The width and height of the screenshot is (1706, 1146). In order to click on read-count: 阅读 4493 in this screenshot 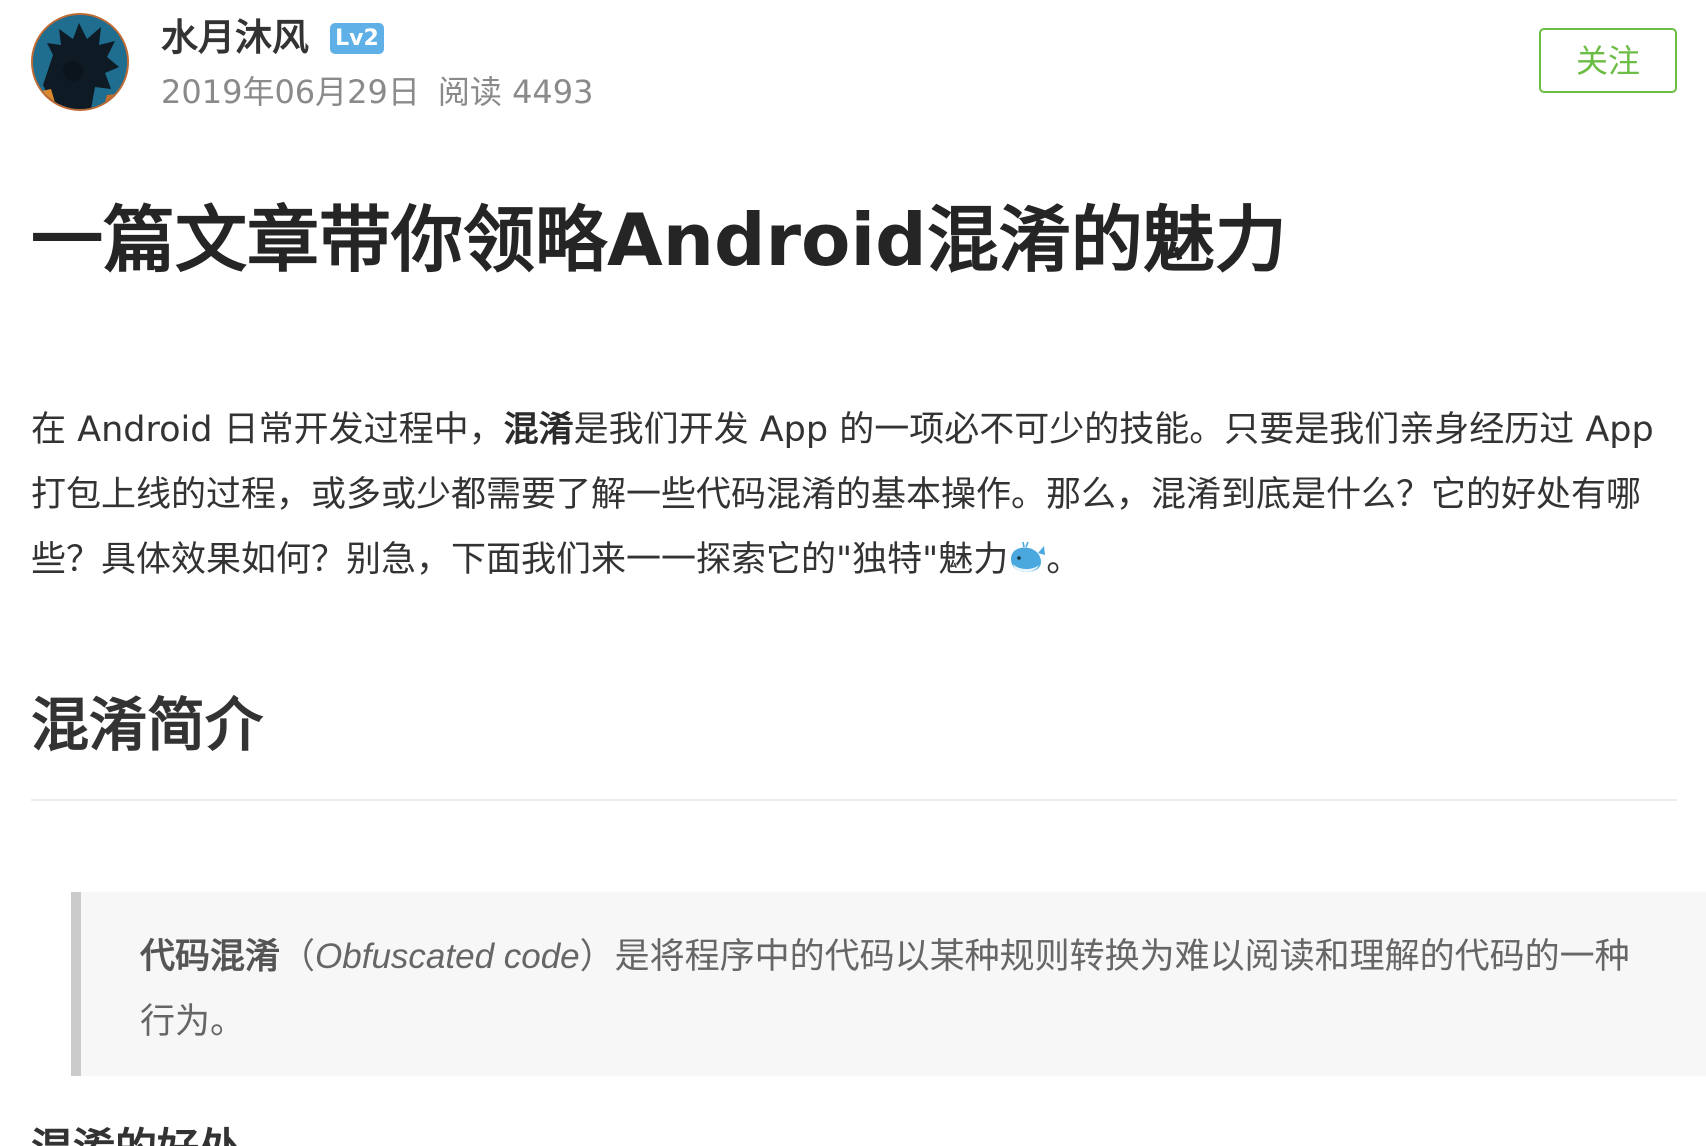, I will do `click(515, 92)`.